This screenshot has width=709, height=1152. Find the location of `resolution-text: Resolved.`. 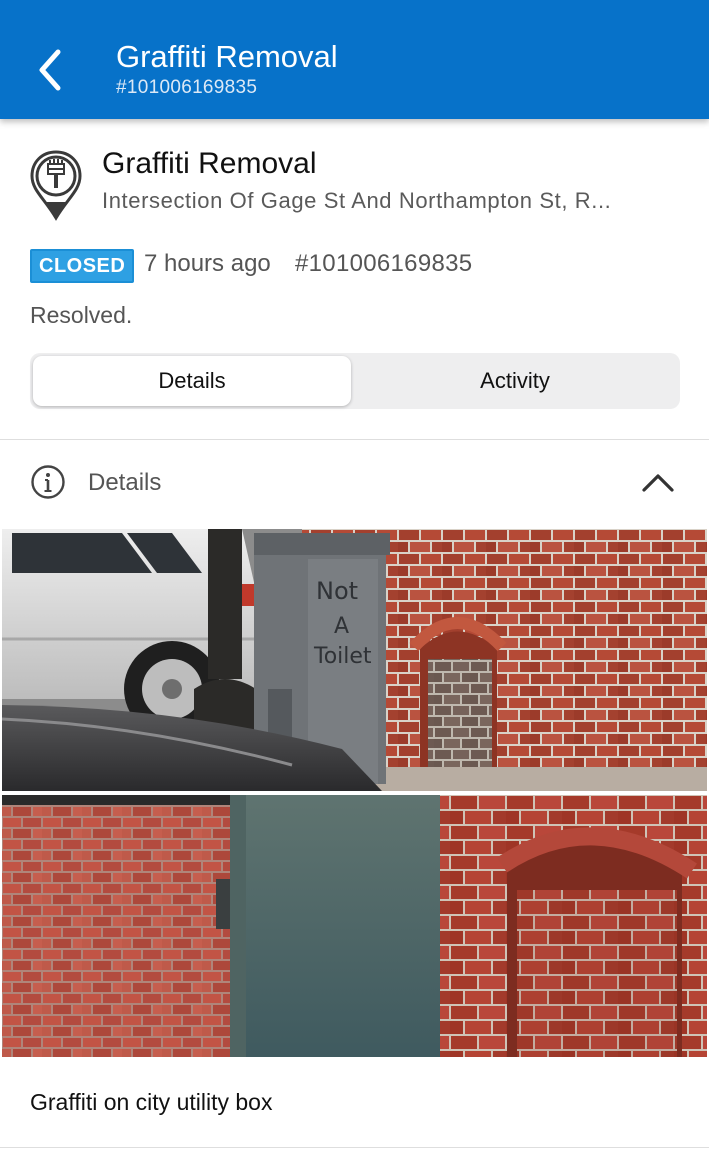

resolution-text: Resolved. is located at coordinates (81, 315).